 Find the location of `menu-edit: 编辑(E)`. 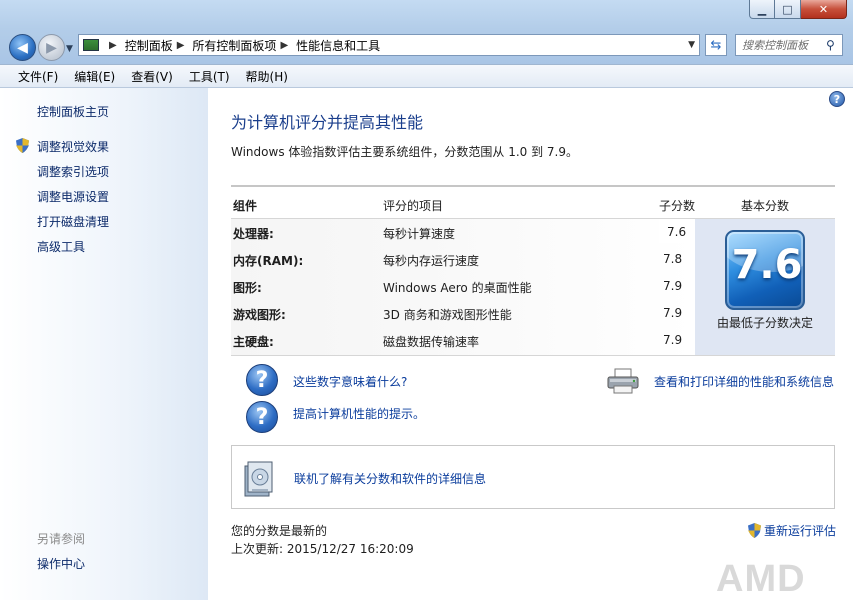

menu-edit: 编辑(E) is located at coordinates (94, 76).